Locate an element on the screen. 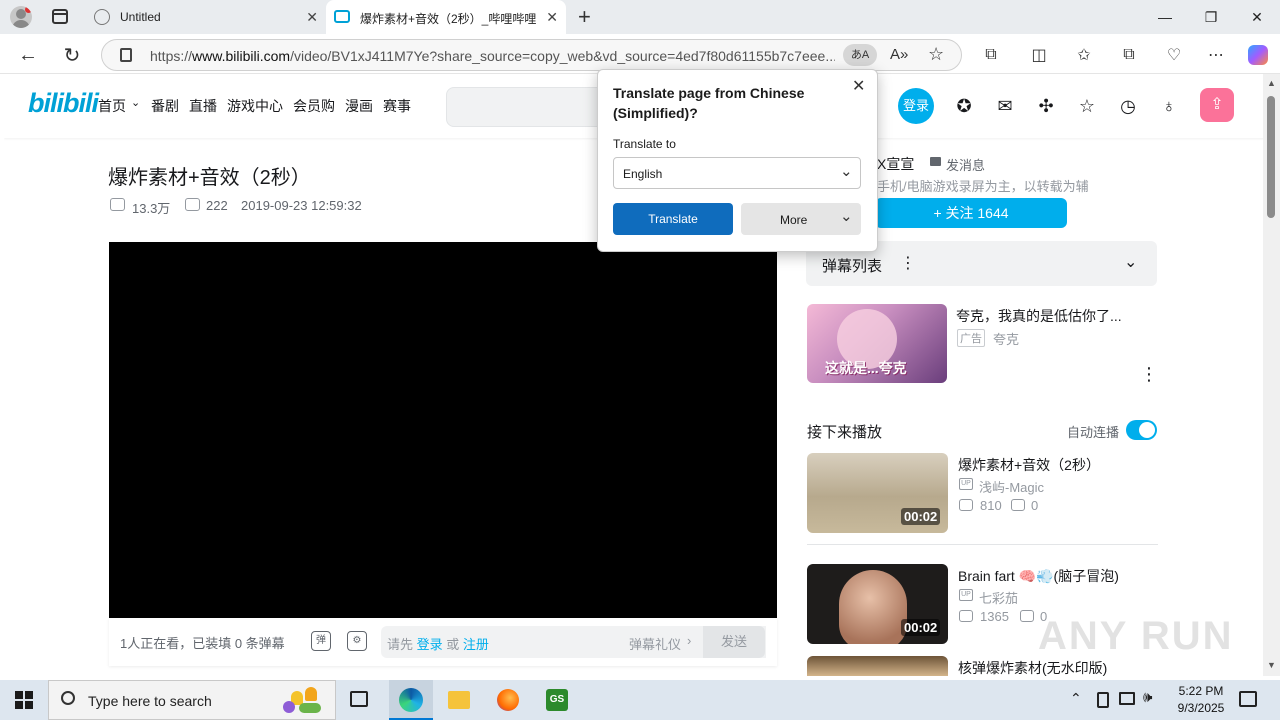 The width and height of the screenshot is (1280, 720). send-button: 发送 is located at coordinates (734, 642).